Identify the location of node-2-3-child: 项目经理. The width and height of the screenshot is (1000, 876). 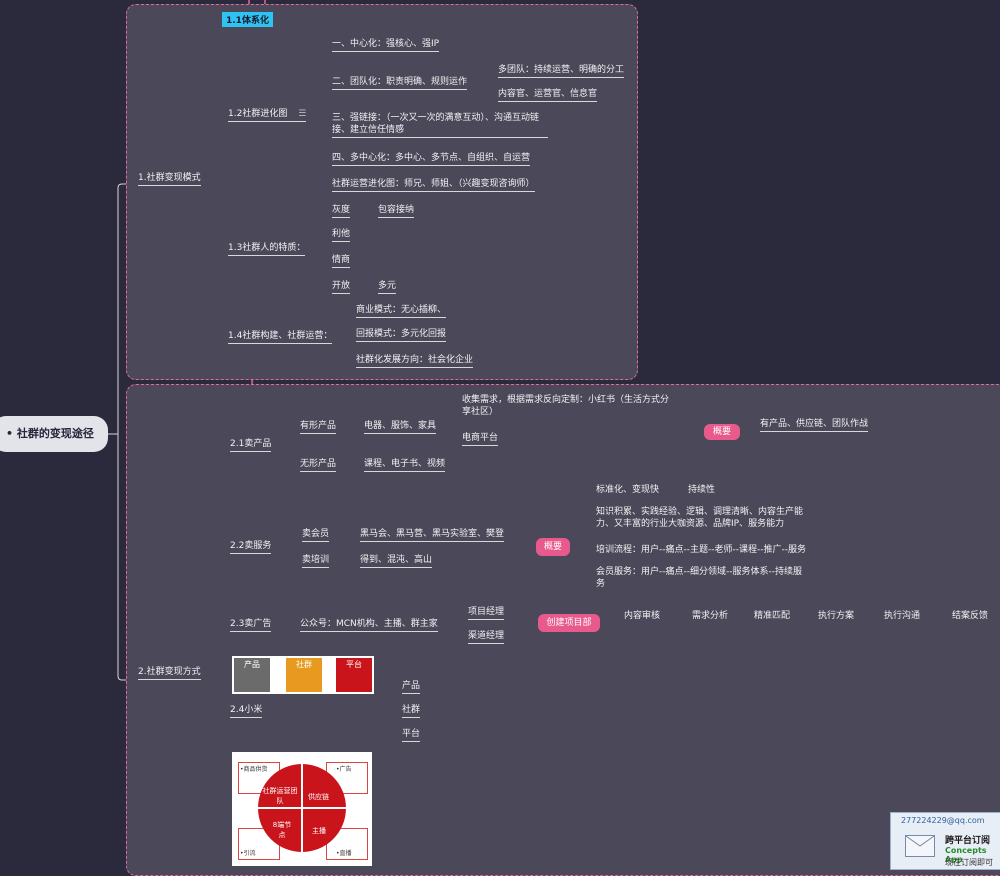
(486, 613).